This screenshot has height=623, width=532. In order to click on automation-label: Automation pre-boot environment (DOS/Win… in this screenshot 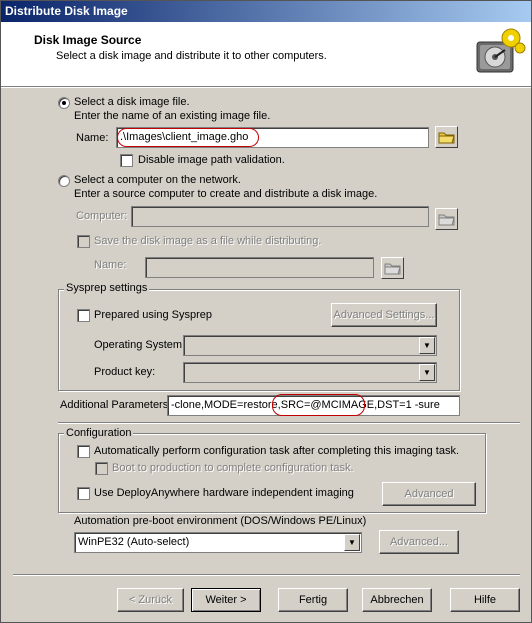, I will do `click(220, 521)`.